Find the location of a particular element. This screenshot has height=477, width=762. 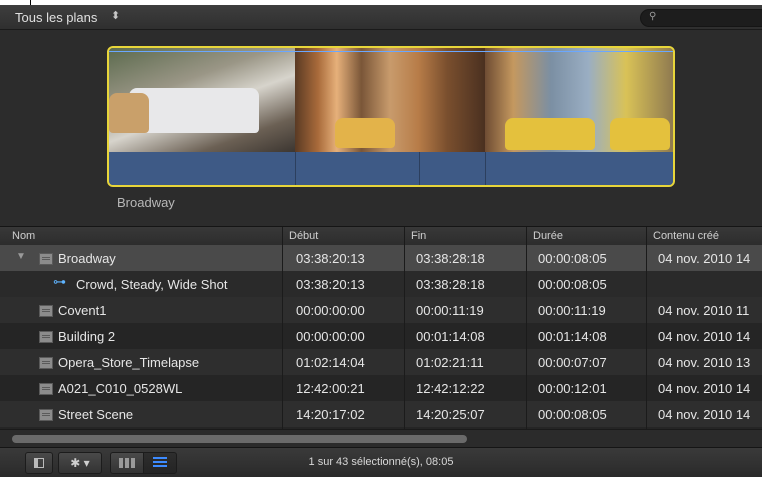

horizontal-scrollbar is located at coordinates (381, 438).